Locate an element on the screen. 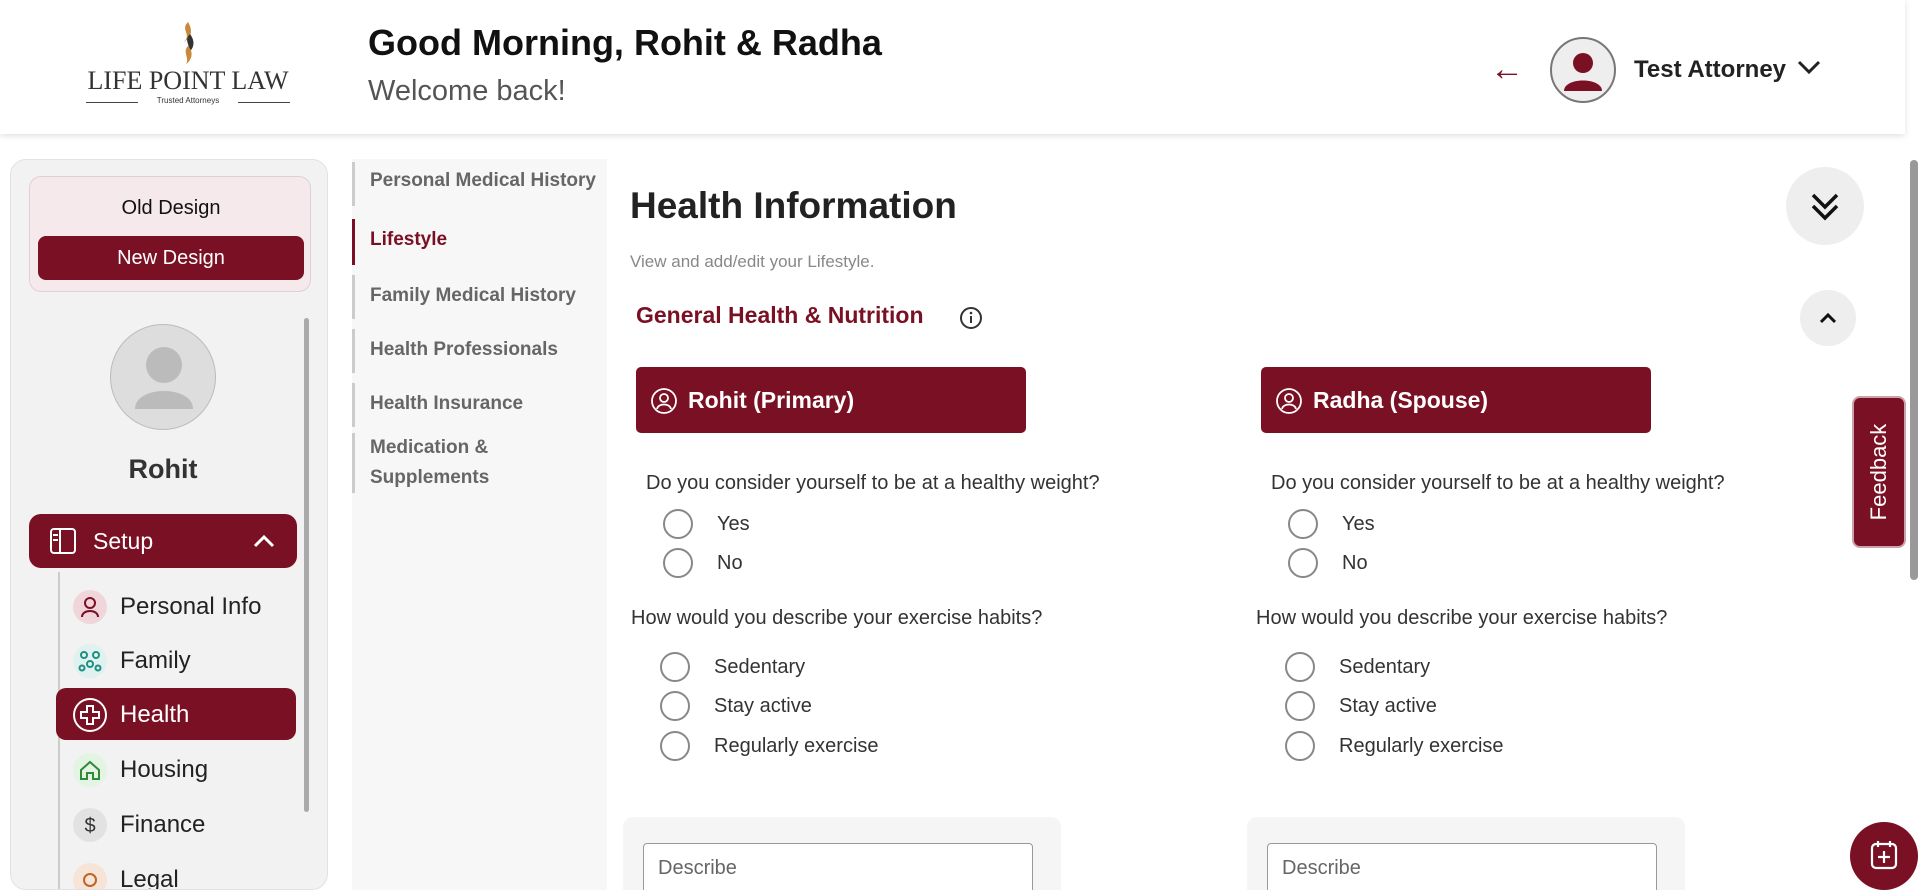 The width and height of the screenshot is (1920, 890). radha-describe-box is located at coordinates (1466, 853).